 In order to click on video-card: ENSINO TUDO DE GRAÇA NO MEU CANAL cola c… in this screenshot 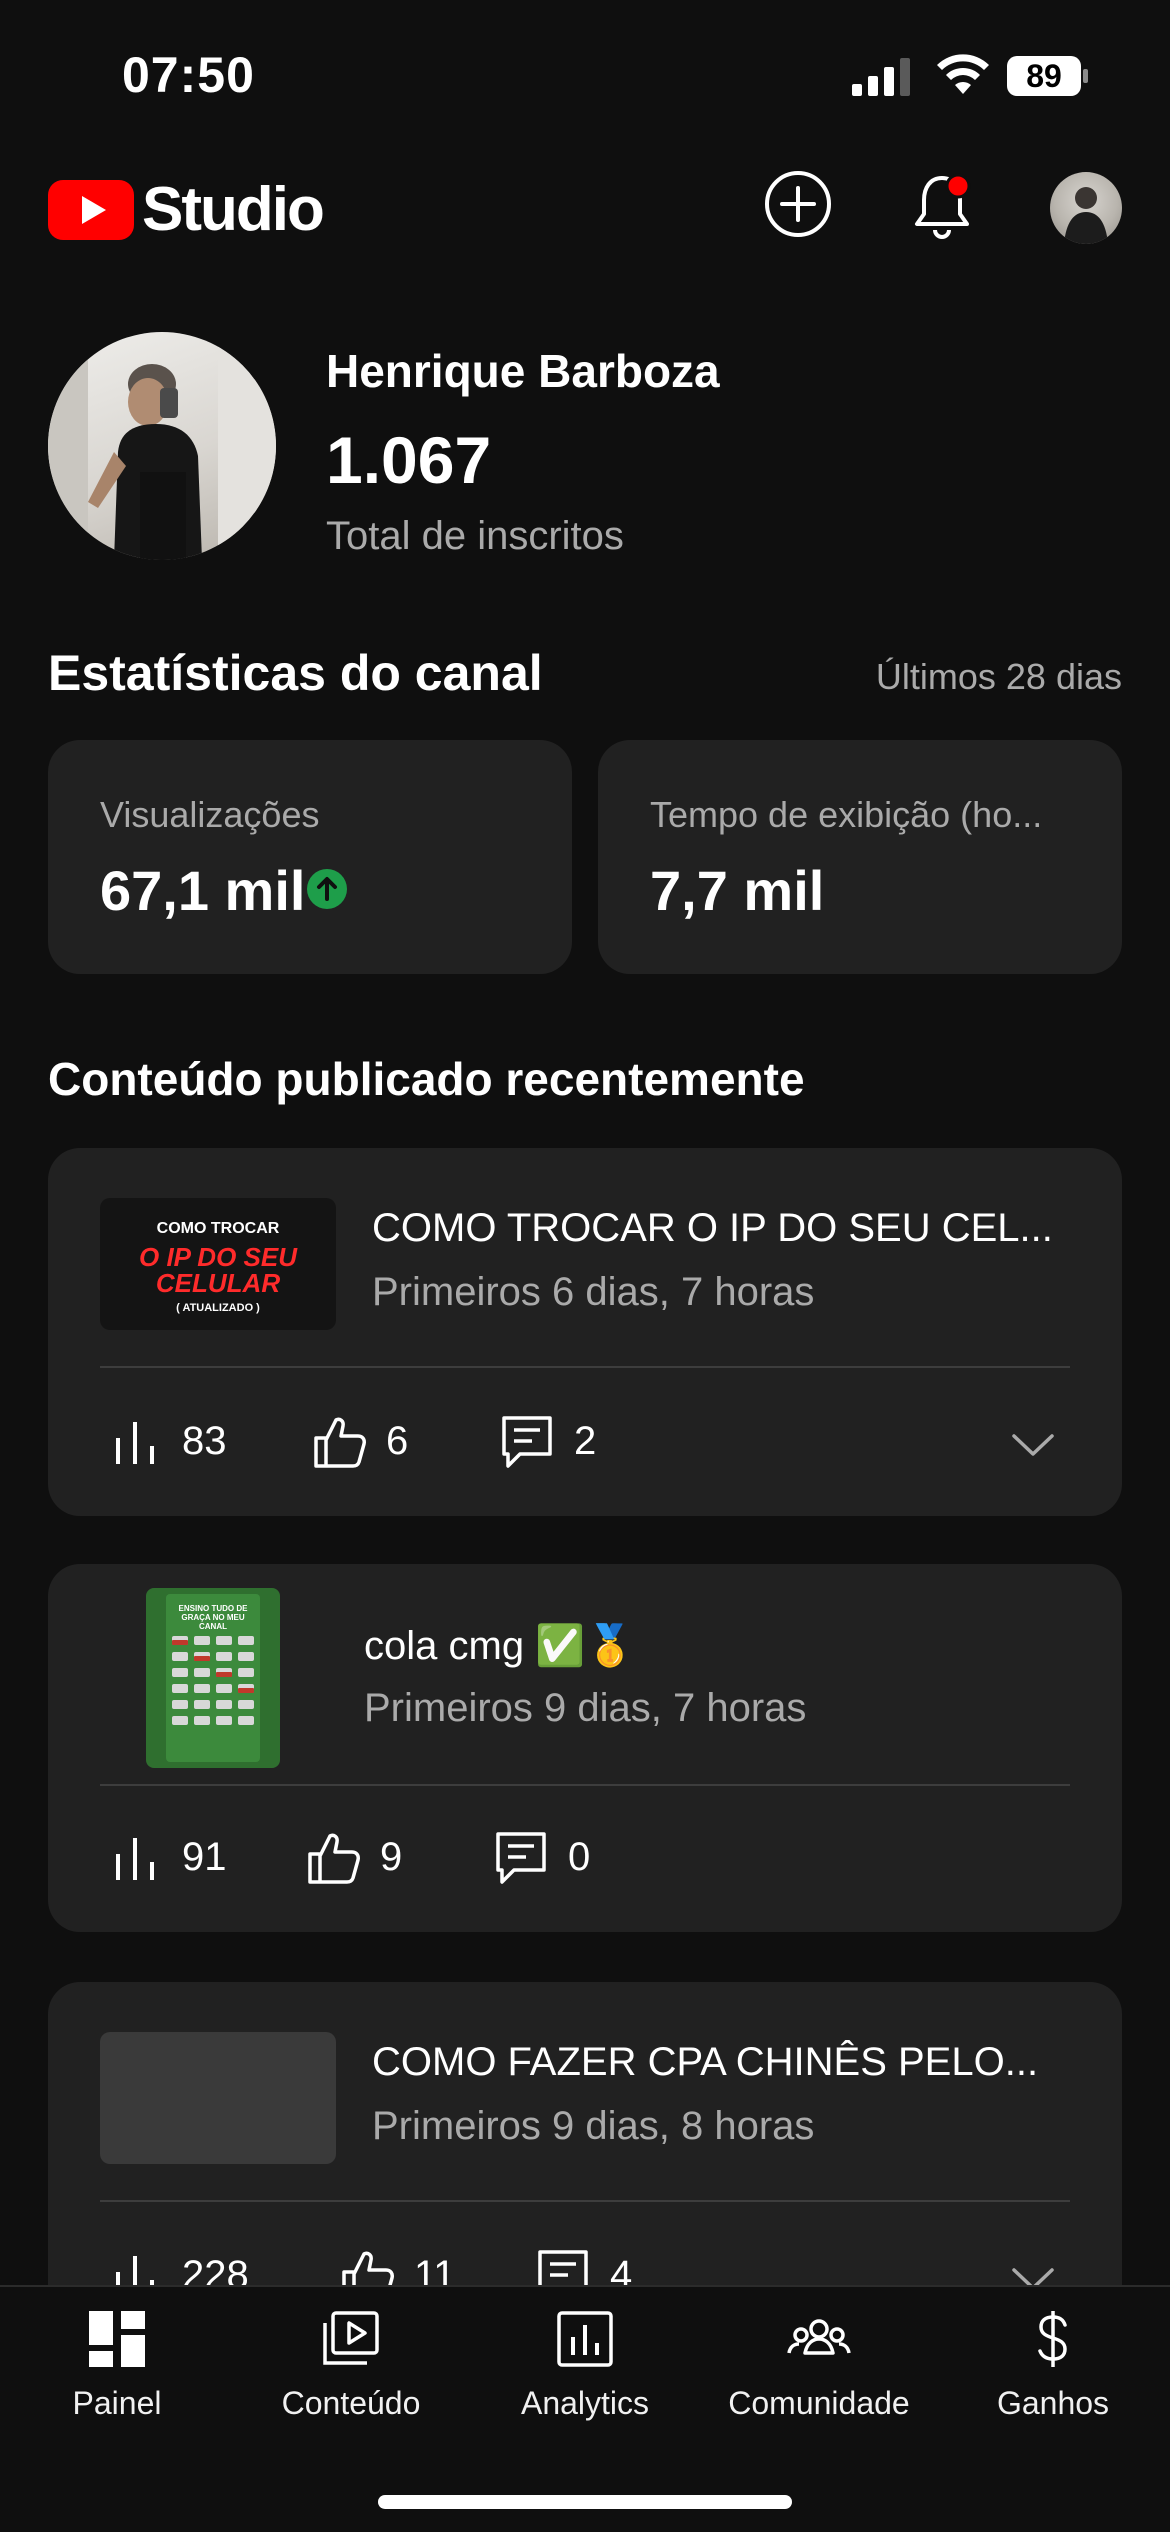, I will do `click(585, 1748)`.